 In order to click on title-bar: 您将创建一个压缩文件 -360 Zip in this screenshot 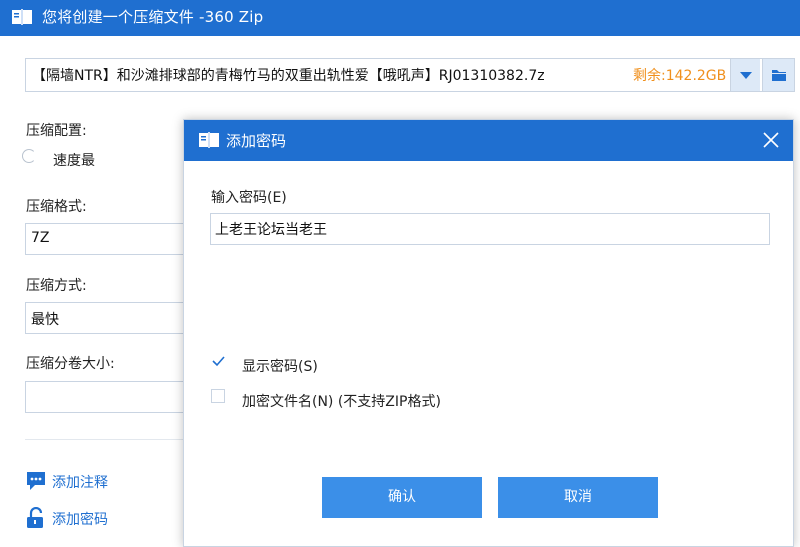, I will do `click(400, 18)`.